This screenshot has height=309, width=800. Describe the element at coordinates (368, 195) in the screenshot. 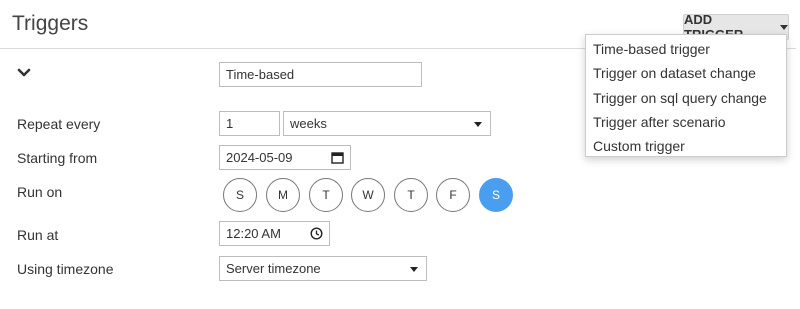

I see `day-wednesday-toggle: W` at that location.